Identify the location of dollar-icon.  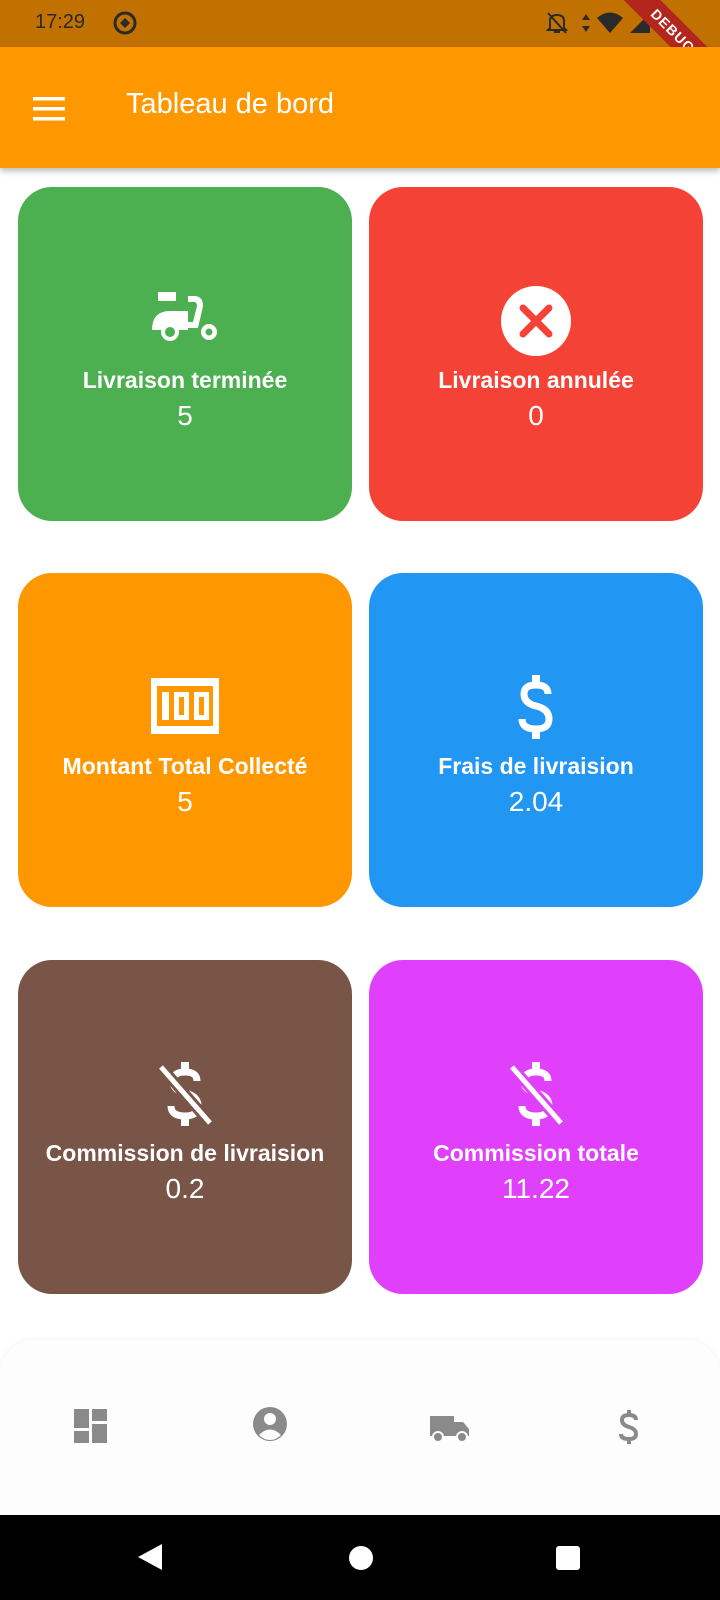
(536, 707).